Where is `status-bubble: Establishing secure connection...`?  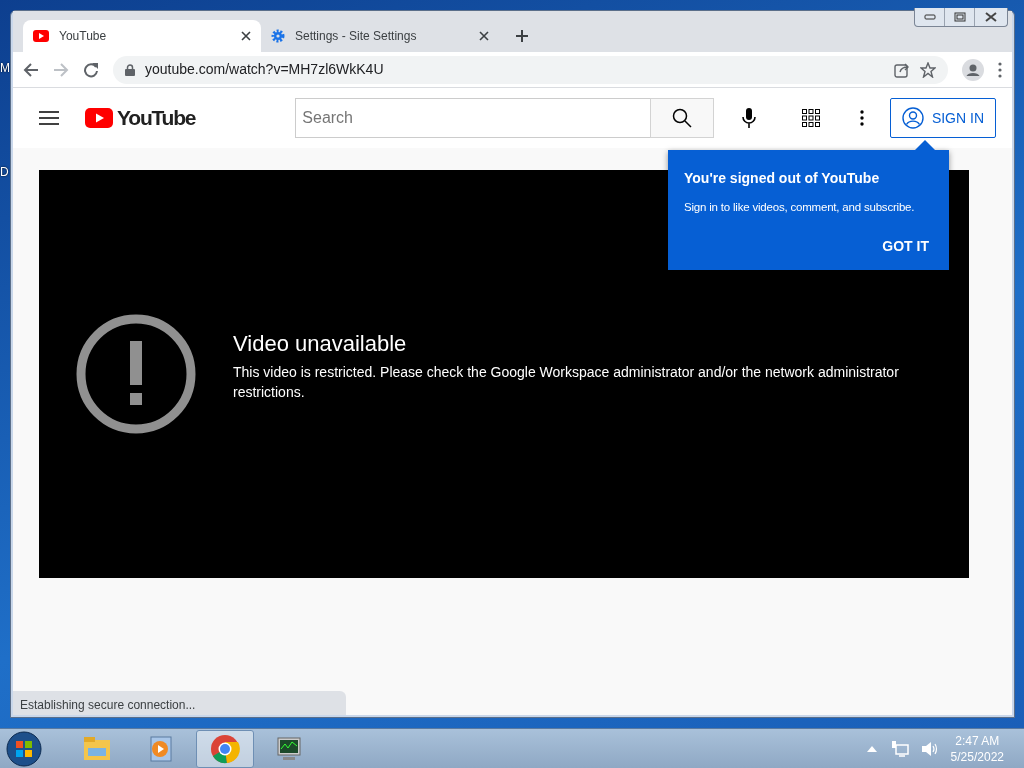
status-bubble: Establishing secure connection... is located at coordinates (179, 703).